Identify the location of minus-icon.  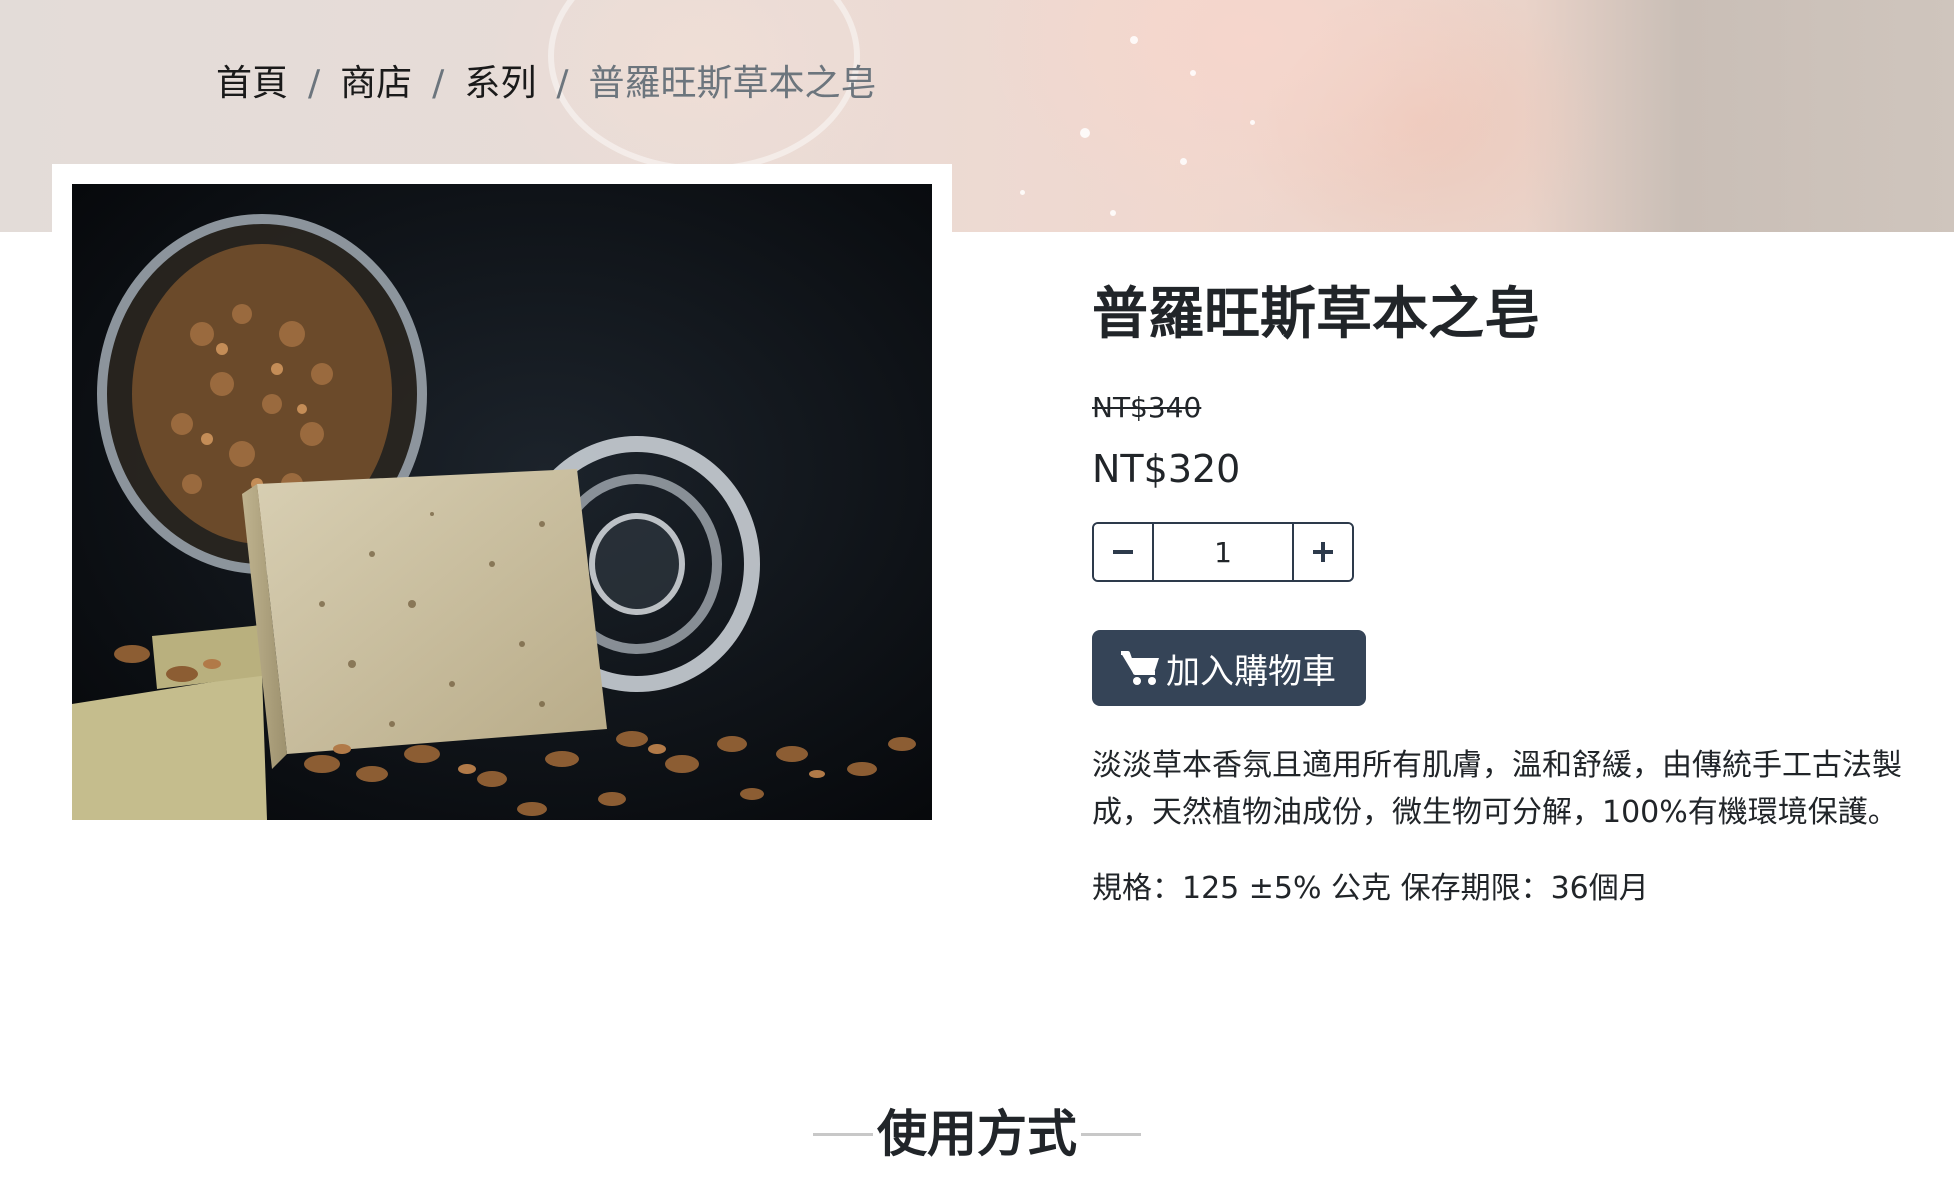
(1123, 552).